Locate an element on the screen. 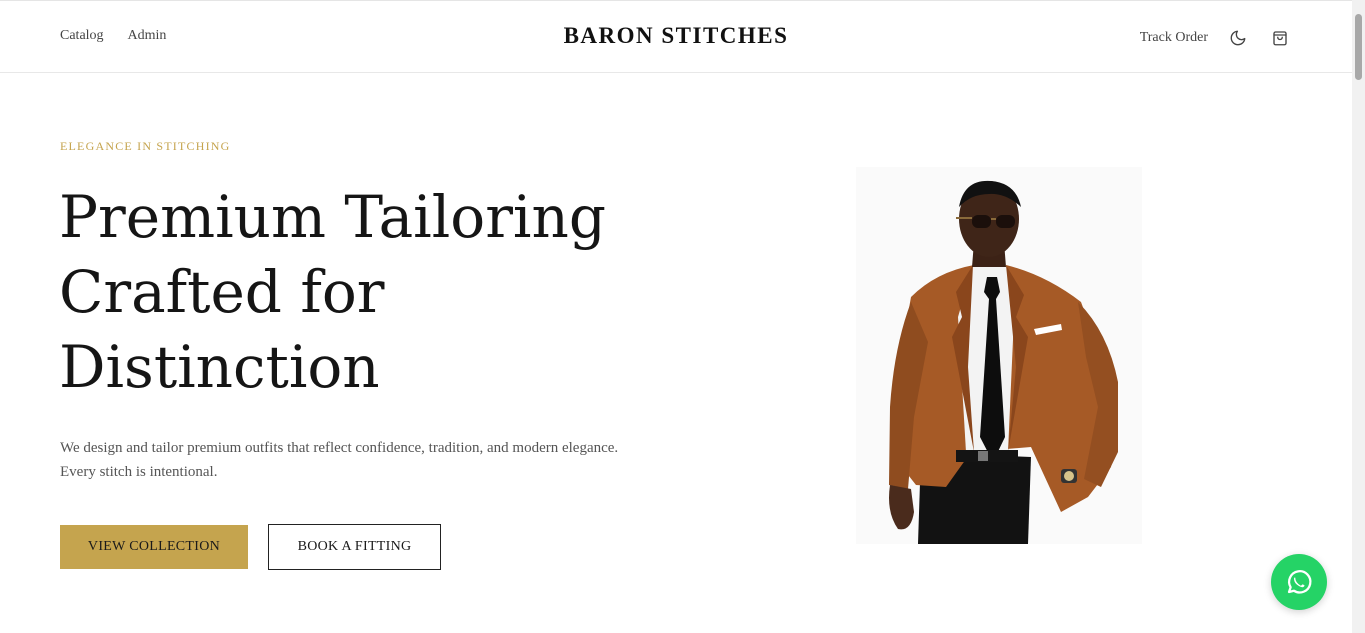  hero-image is located at coordinates (999, 355).